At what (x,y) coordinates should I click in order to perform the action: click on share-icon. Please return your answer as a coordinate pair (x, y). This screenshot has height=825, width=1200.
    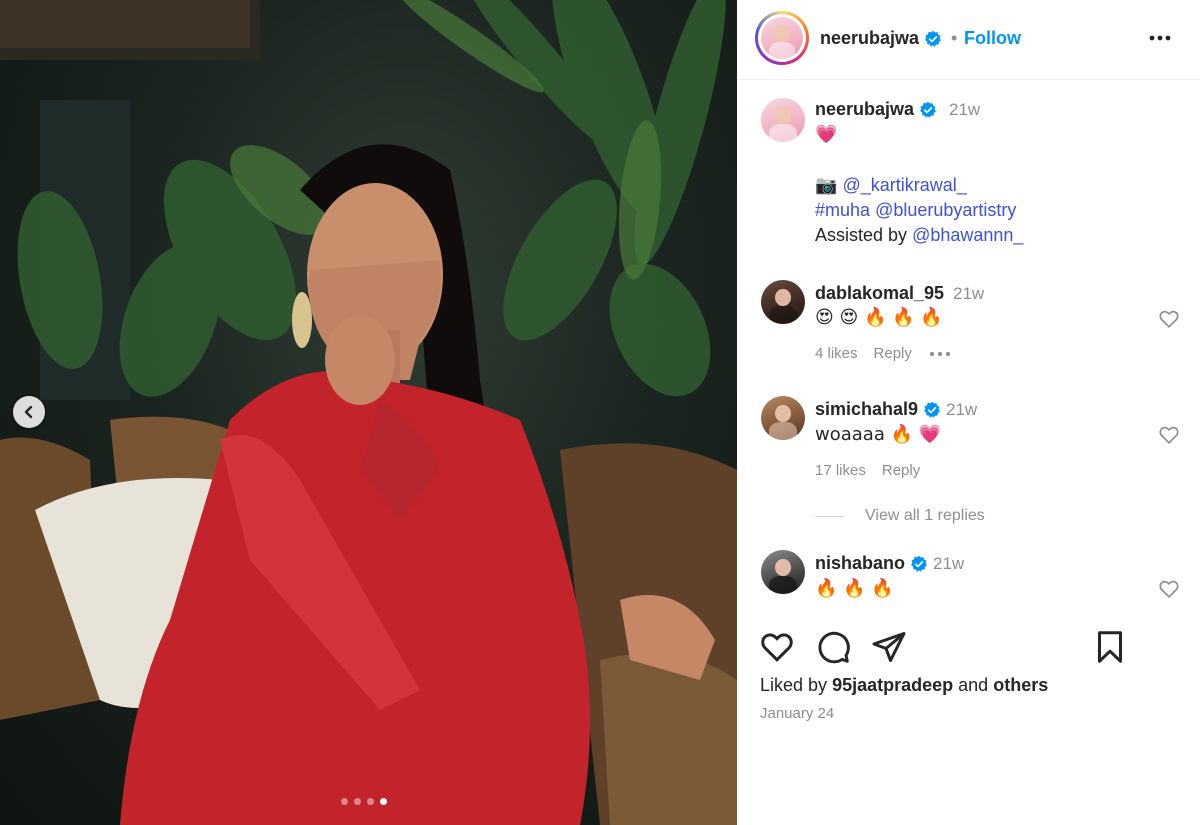
    Looking at the image, I should click on (889, 647).